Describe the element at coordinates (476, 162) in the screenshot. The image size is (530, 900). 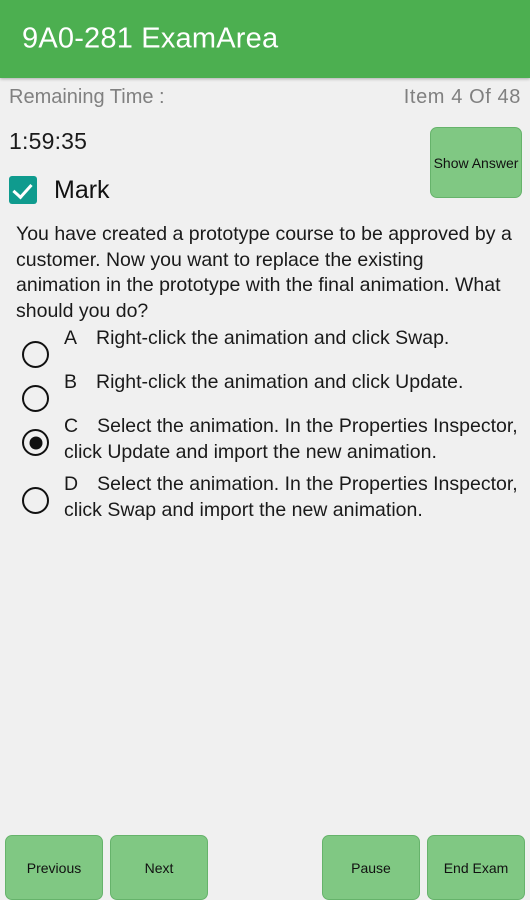
I see `show-answer-button: Show Answer` at that location.